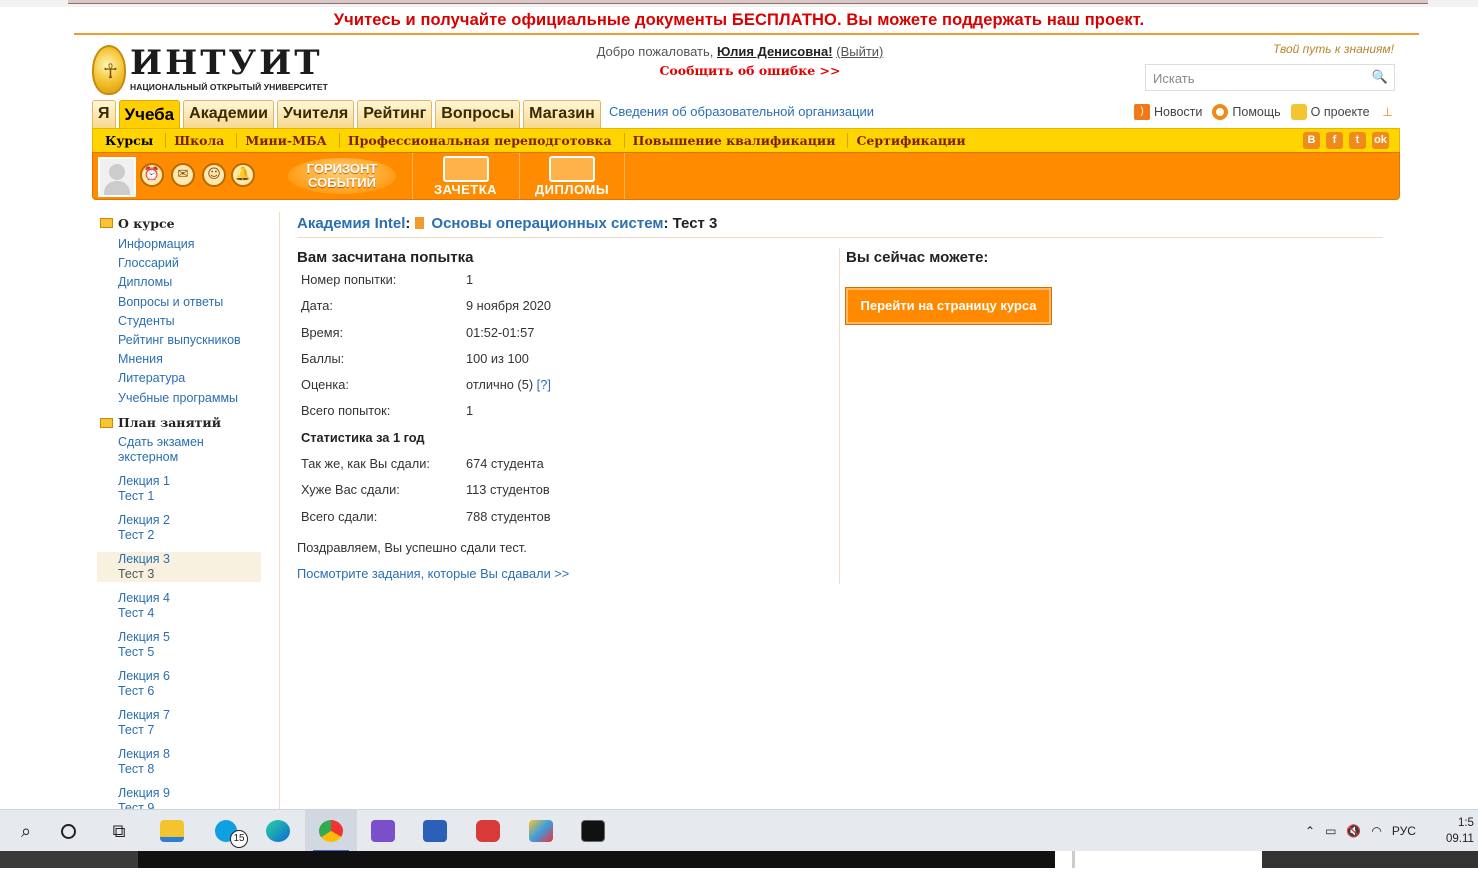 The width and height of the screenshot is (1478, 872). I want to click on breadcrumb-course: Основы операционных систем, so click(547, 223).